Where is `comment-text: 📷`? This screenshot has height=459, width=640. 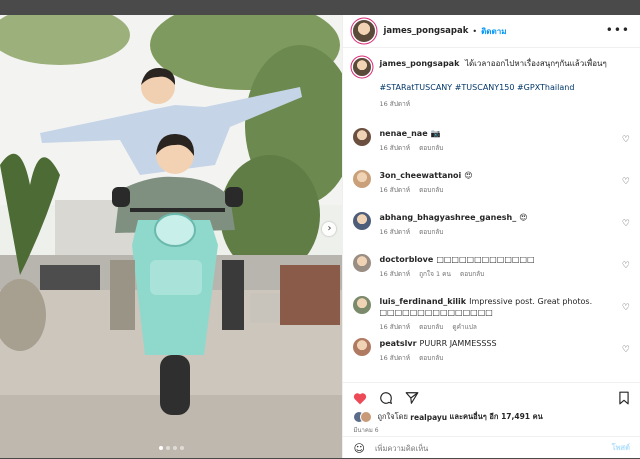 comment-text: 📷 is located at coordinates (435, 133).